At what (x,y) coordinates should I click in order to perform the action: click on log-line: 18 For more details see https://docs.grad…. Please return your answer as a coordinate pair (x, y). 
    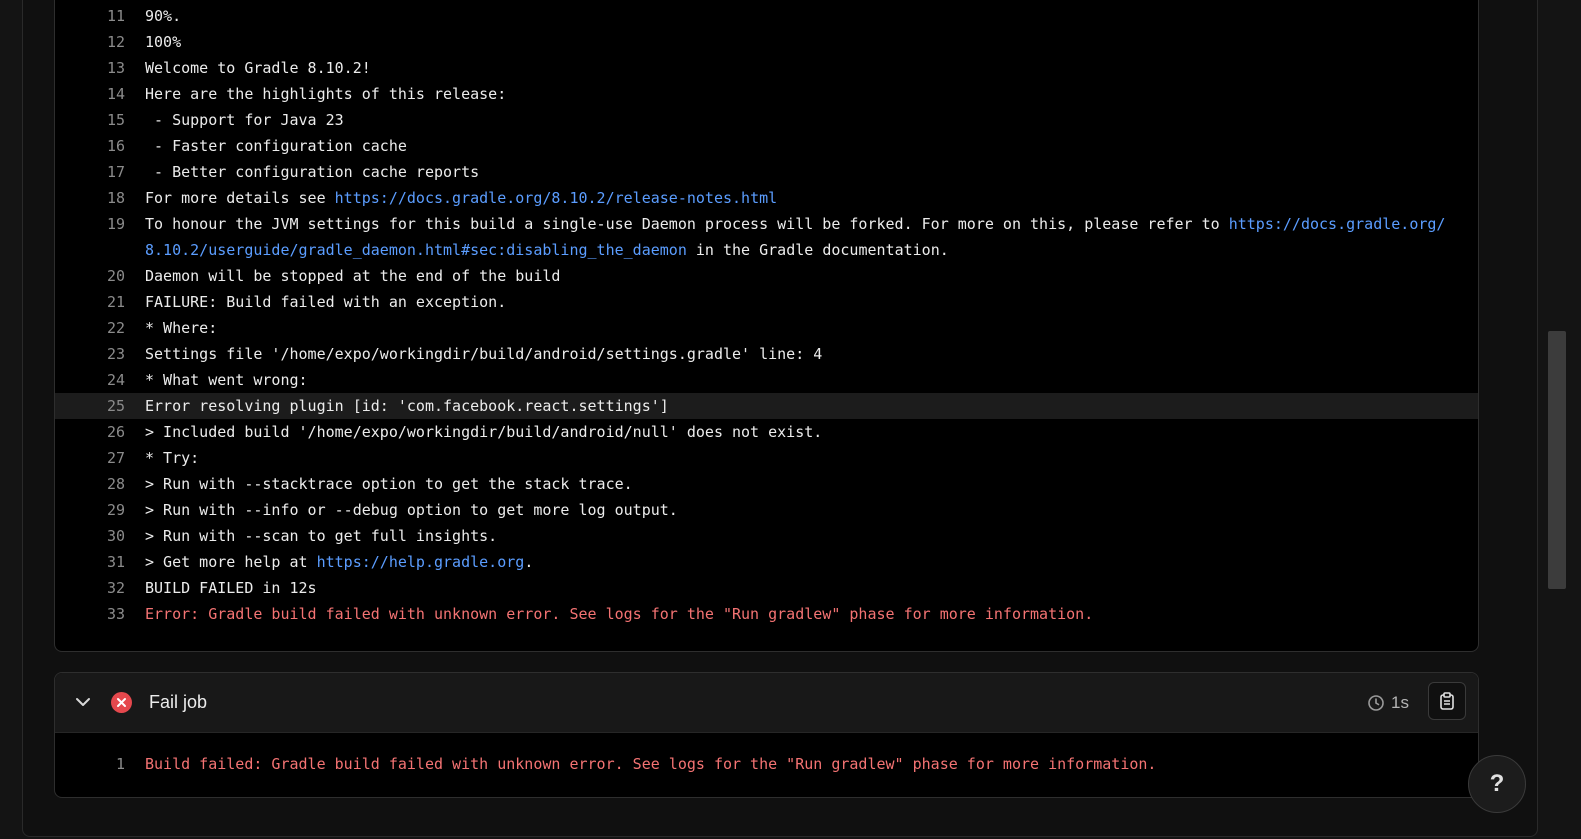
    Looking at the image, I should click on (766, 198).